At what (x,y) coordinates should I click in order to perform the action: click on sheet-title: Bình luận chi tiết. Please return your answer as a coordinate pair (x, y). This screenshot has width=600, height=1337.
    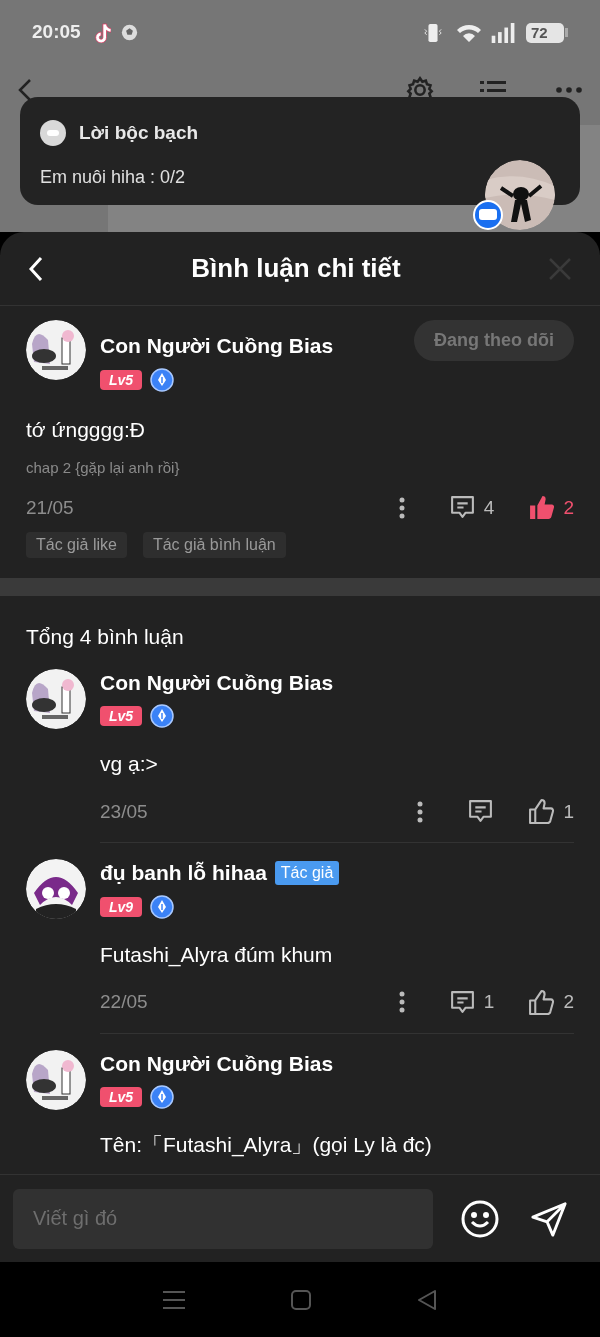
    Looking at the image, I should click on (296, 268).